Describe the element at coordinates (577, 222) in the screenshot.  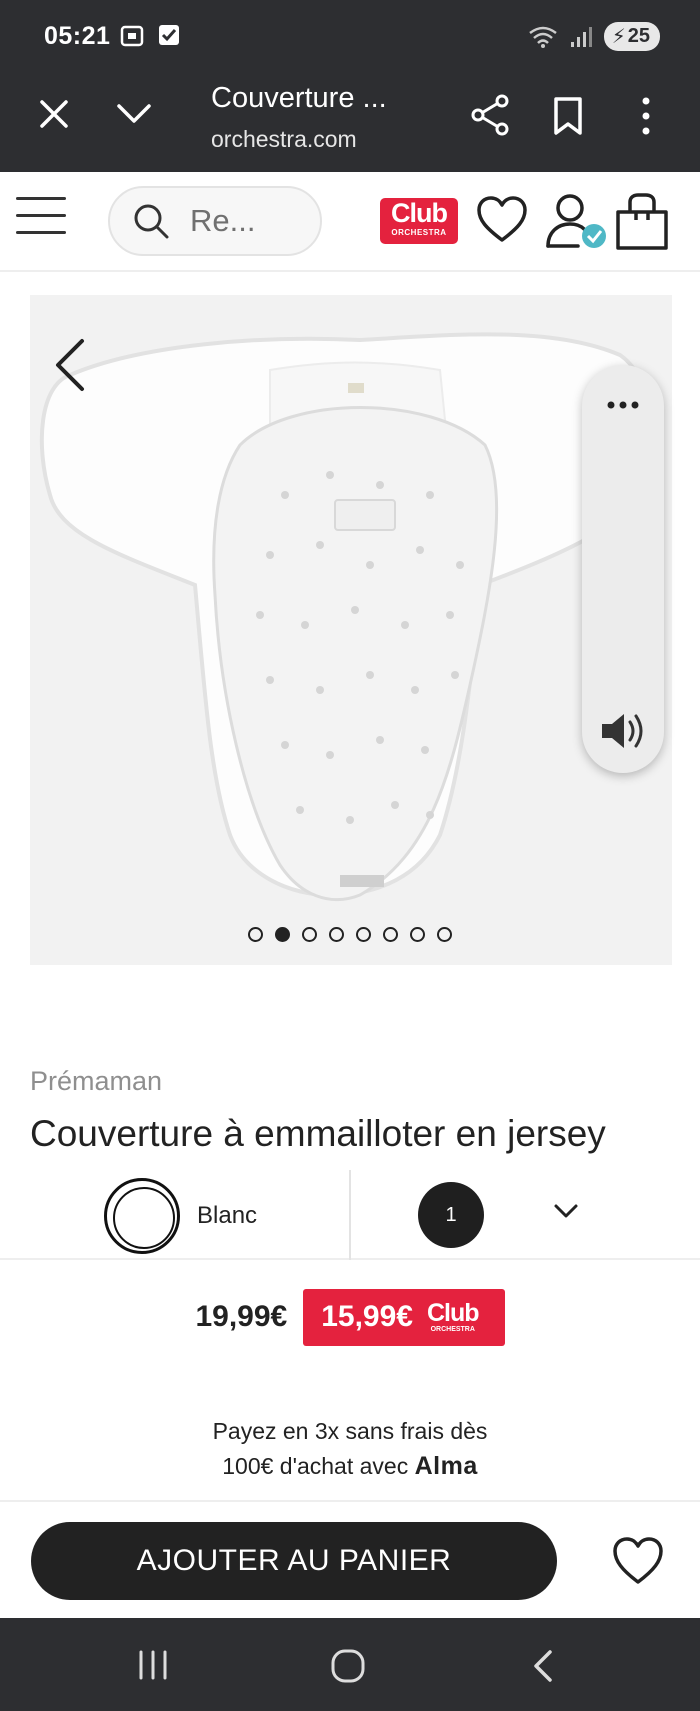
I see `user-icon` at that location.